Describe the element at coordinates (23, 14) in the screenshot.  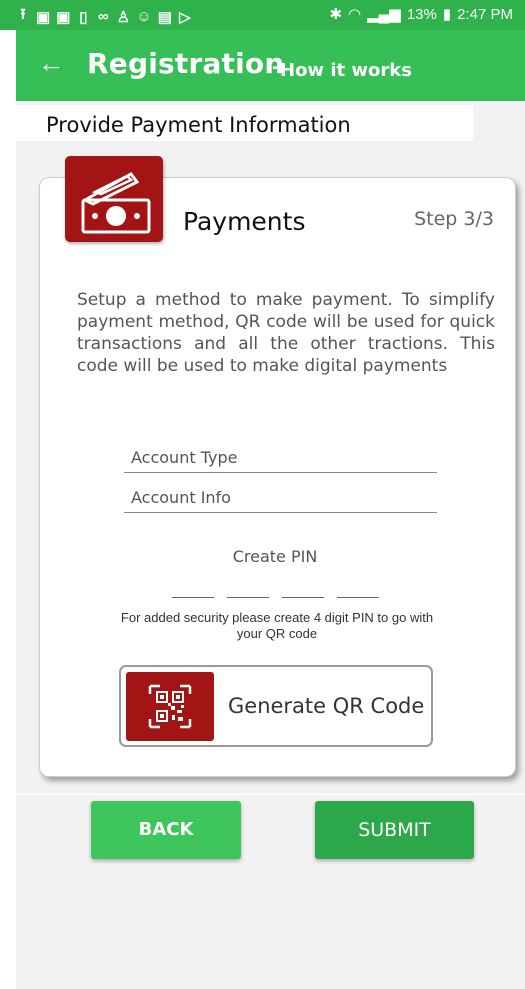
I see `upload-icon: ⭱` at that location.